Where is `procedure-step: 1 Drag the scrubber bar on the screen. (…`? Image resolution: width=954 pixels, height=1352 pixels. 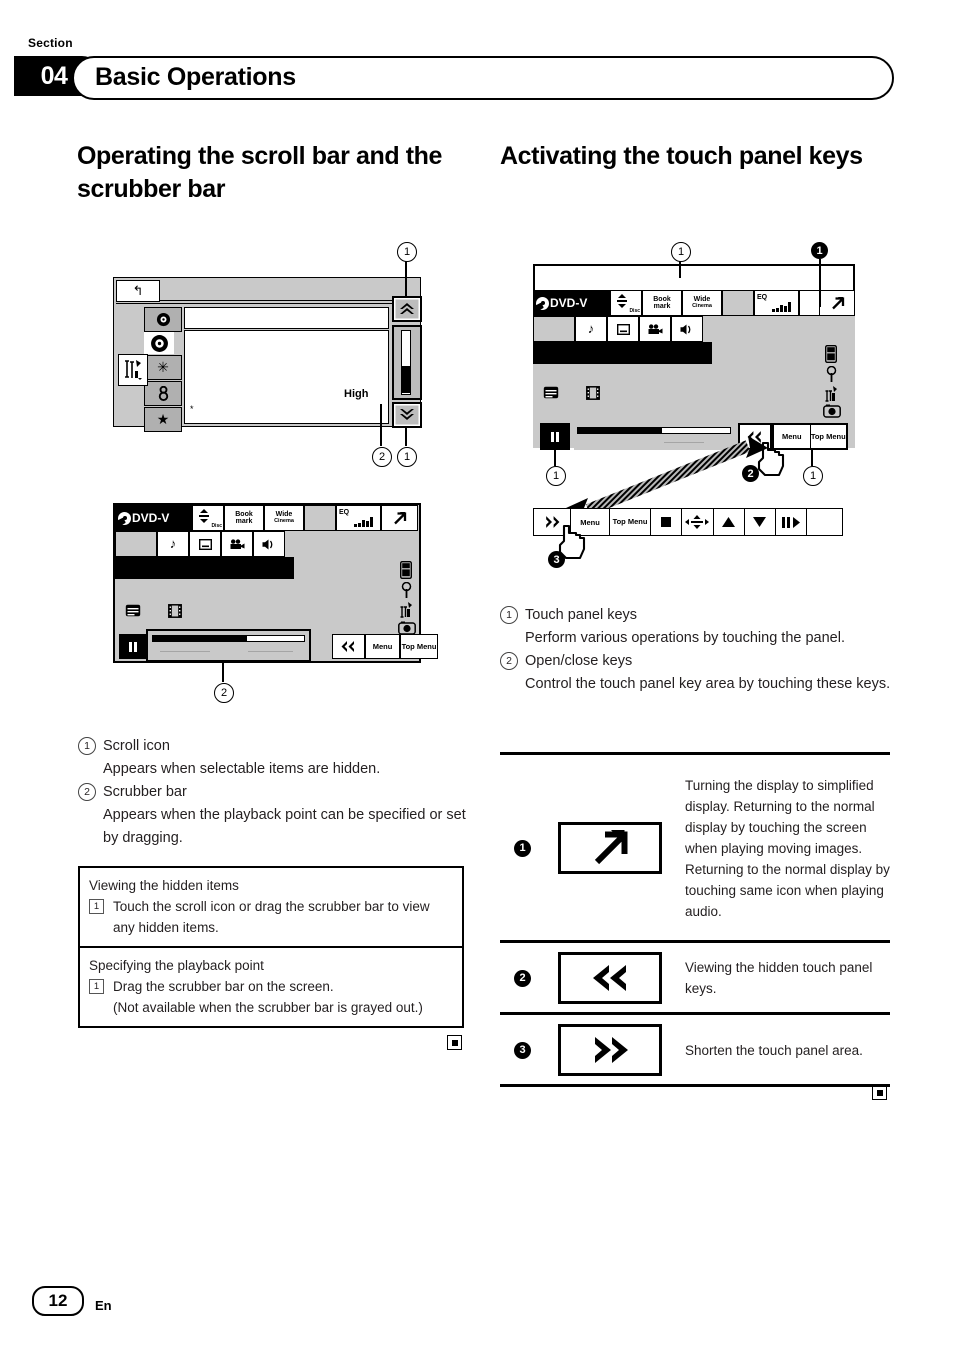 procedure-step: 1 Drag the scrubber bar on the screen. (… is located at coordinates (271, 997).